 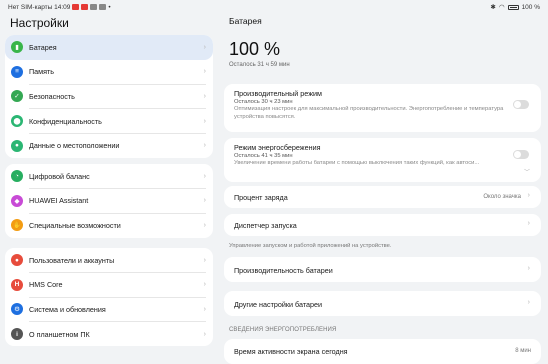 I want to click on sidebar-item: ◔ Цифровой баланс ›, so click(x=109, y=176).